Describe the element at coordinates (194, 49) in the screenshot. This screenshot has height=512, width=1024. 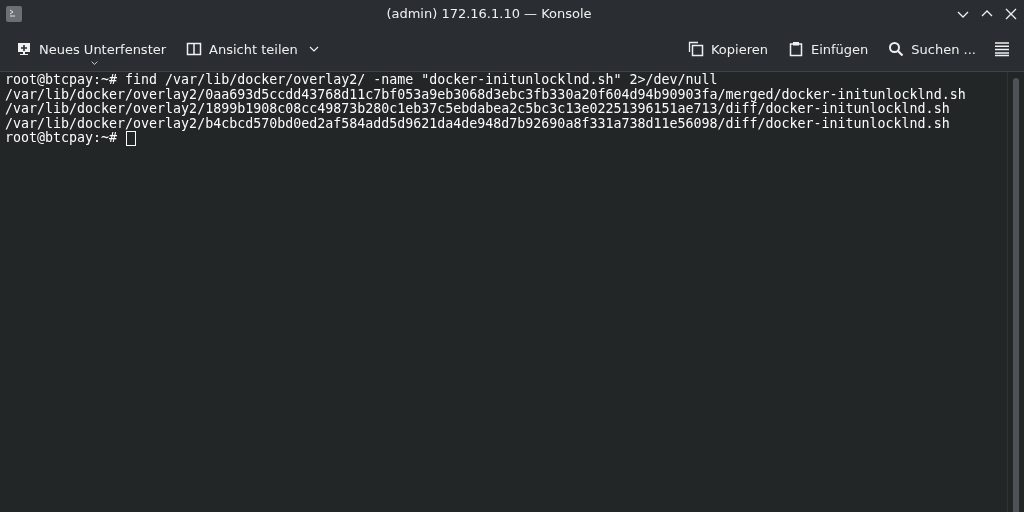
I see `split-view-icon` at that location.